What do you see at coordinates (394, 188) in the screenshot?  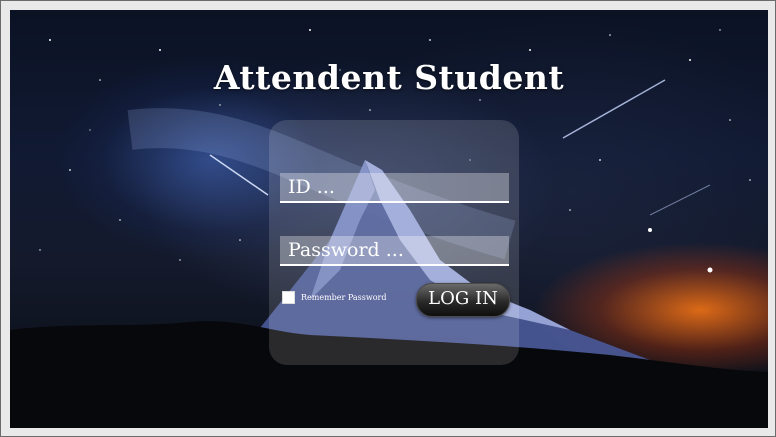 I see `id-input` at bounding box center [394, 188].